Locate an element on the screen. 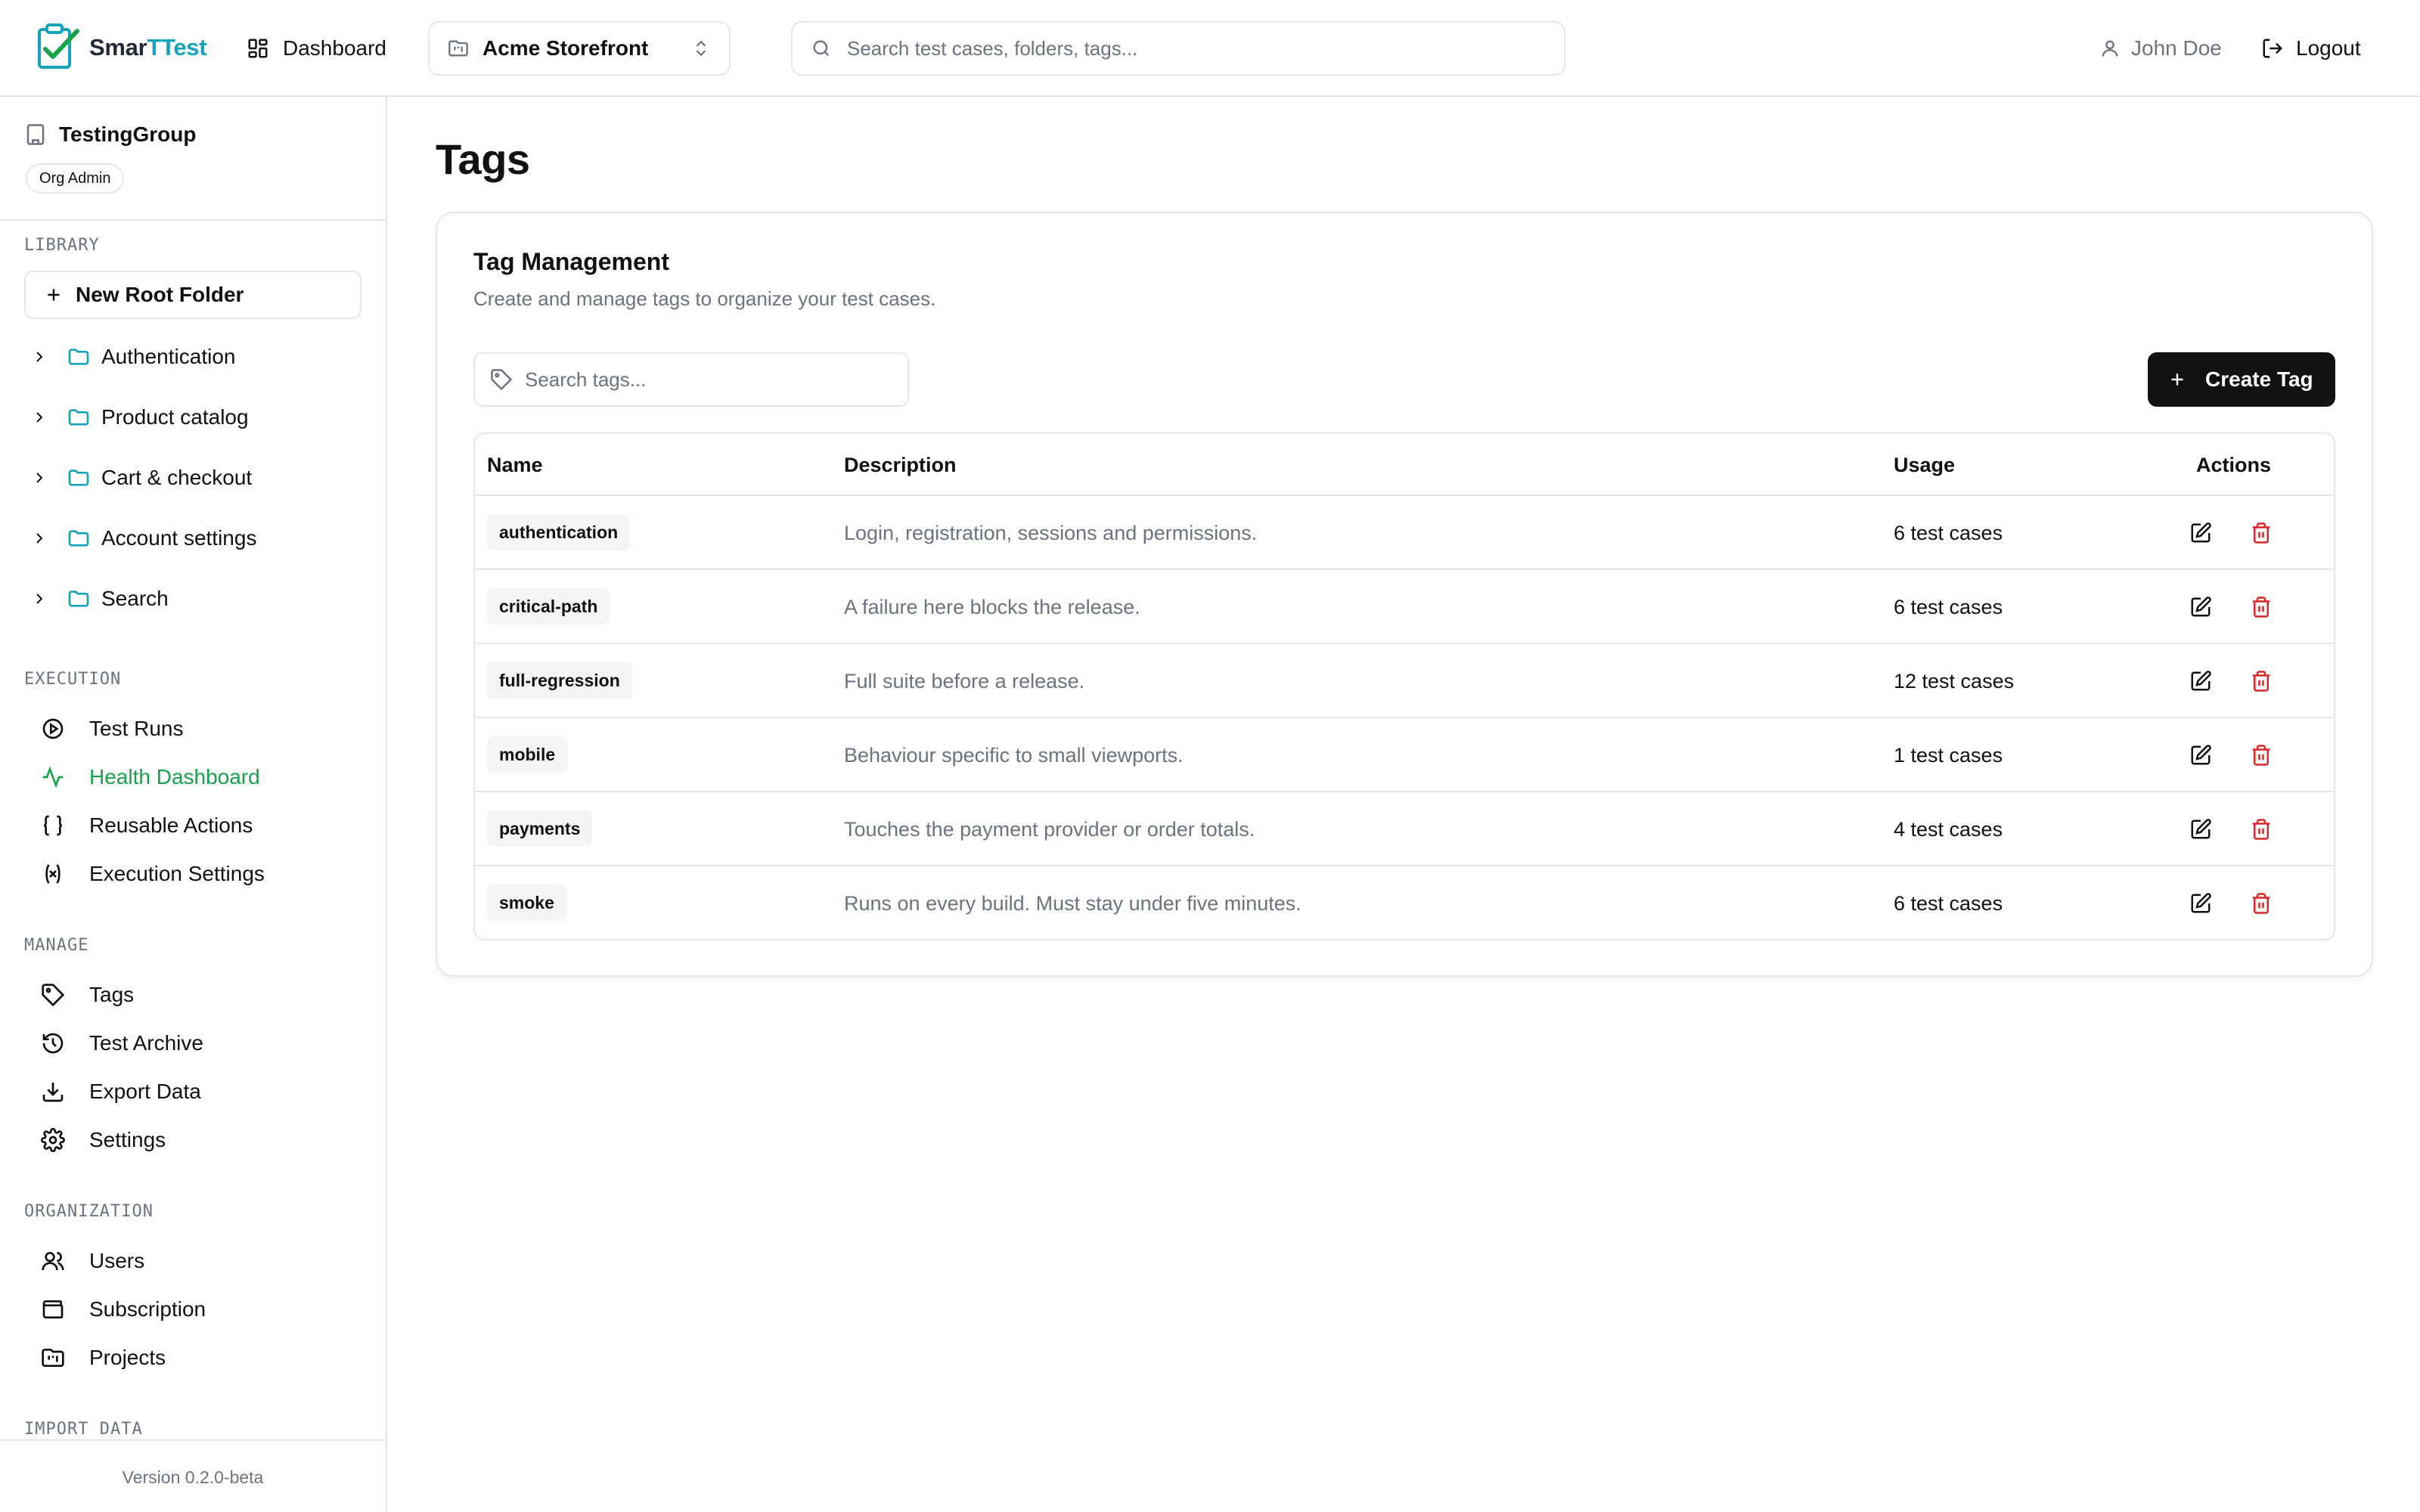  braces-icon is located at coordinates (53, 826).